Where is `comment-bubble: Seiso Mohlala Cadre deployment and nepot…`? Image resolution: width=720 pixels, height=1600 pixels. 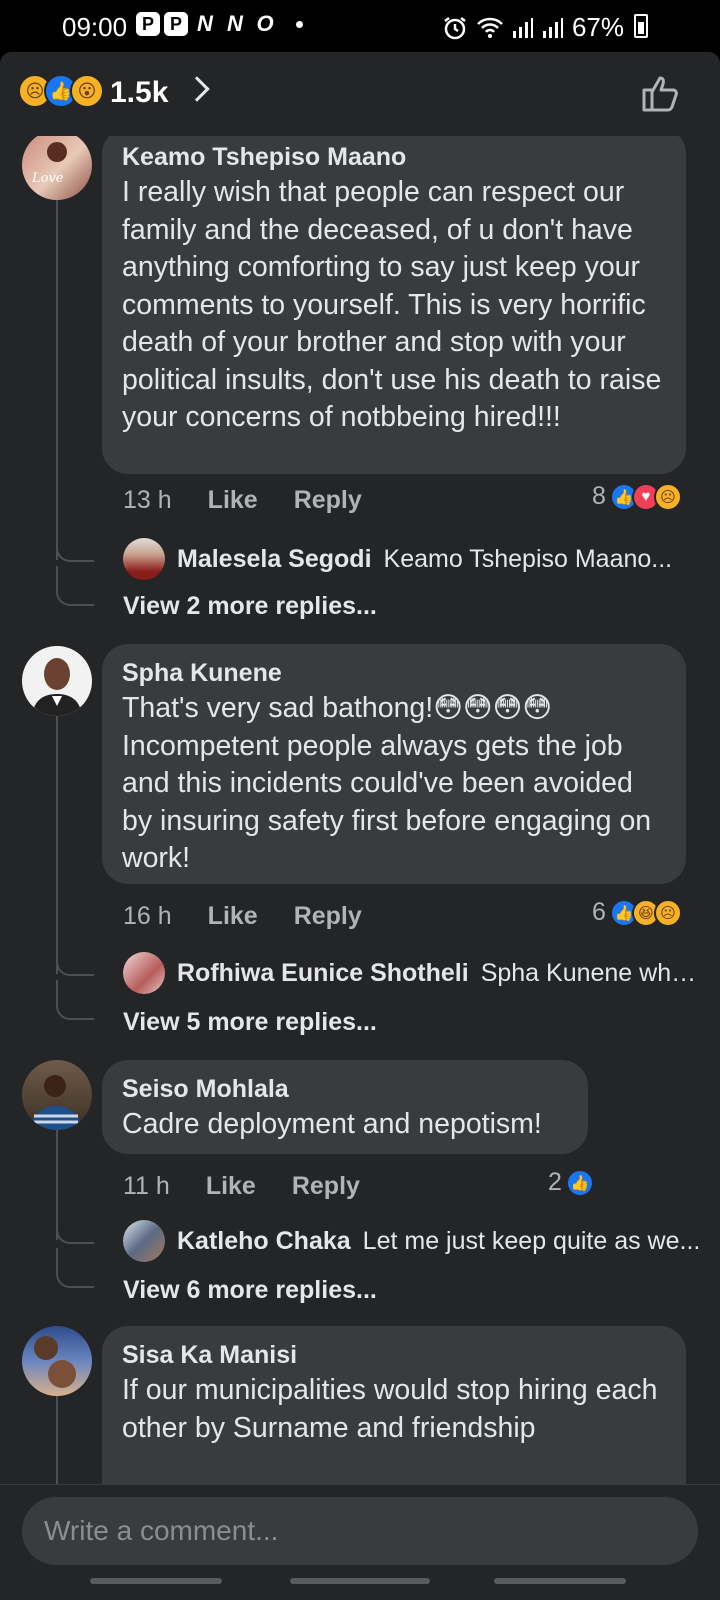
comment-bubble: Seiso Mohlala Cadre deployment and nepot… is located at coordinates (345, 1107).